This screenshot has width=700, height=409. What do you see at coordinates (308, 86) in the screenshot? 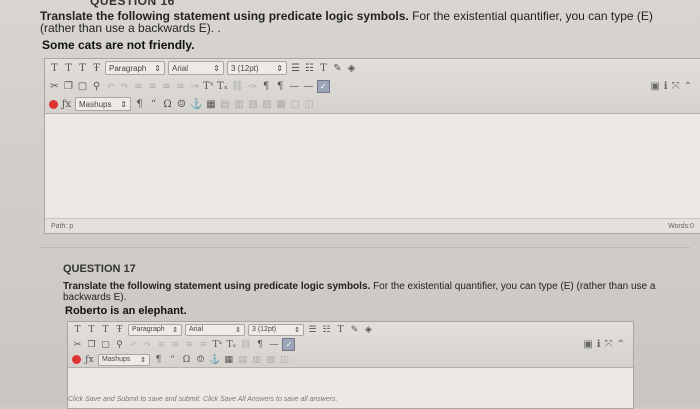
I see `hr2-icon: —` at bounding box center [308, 86].